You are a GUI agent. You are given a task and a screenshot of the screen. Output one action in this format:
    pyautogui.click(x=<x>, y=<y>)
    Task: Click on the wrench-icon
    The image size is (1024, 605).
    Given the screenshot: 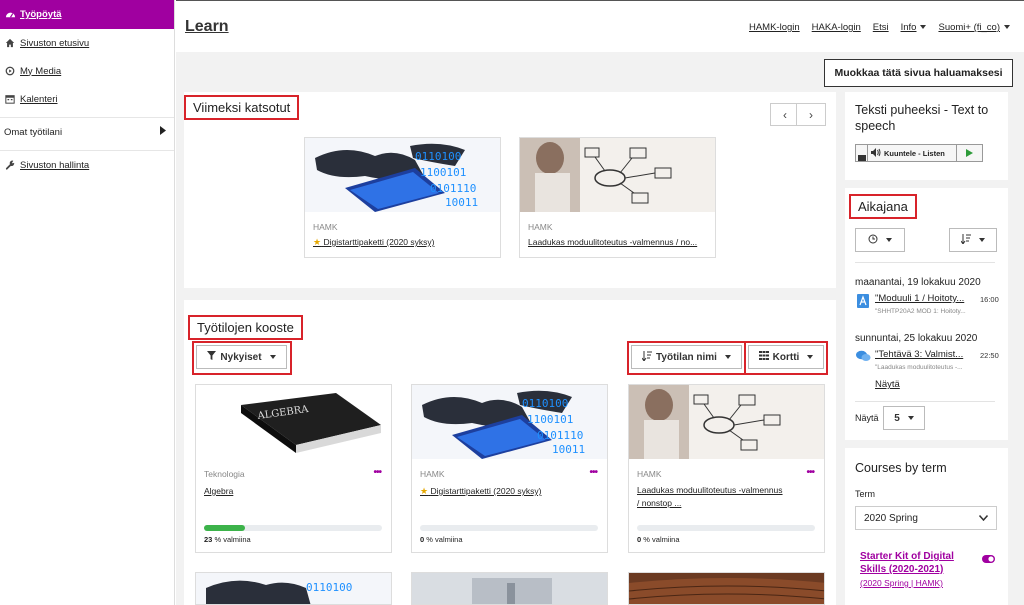 What is the action you would take?
    pyautogui.click(x=10, y=165)
    